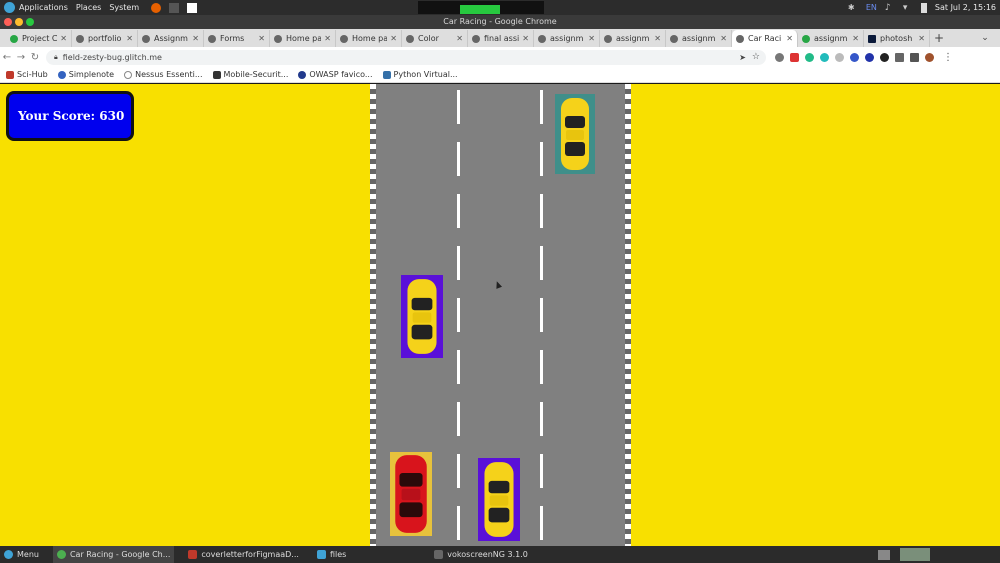 The image size is (1000, 563). Describe the element at coordinates (56, 57) in the screenshot. I see `lock-icon: 🔒︎` at that location.